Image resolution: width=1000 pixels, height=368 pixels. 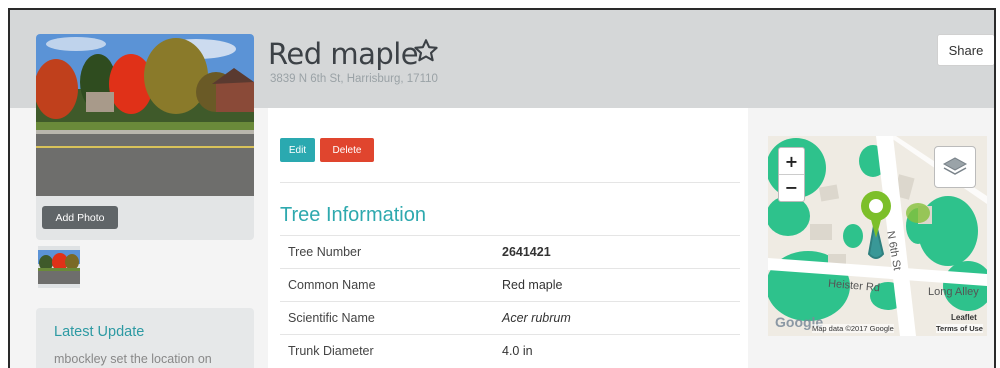 I want to click on latest-update-title: Latest Update, so click(x=99, y=332).